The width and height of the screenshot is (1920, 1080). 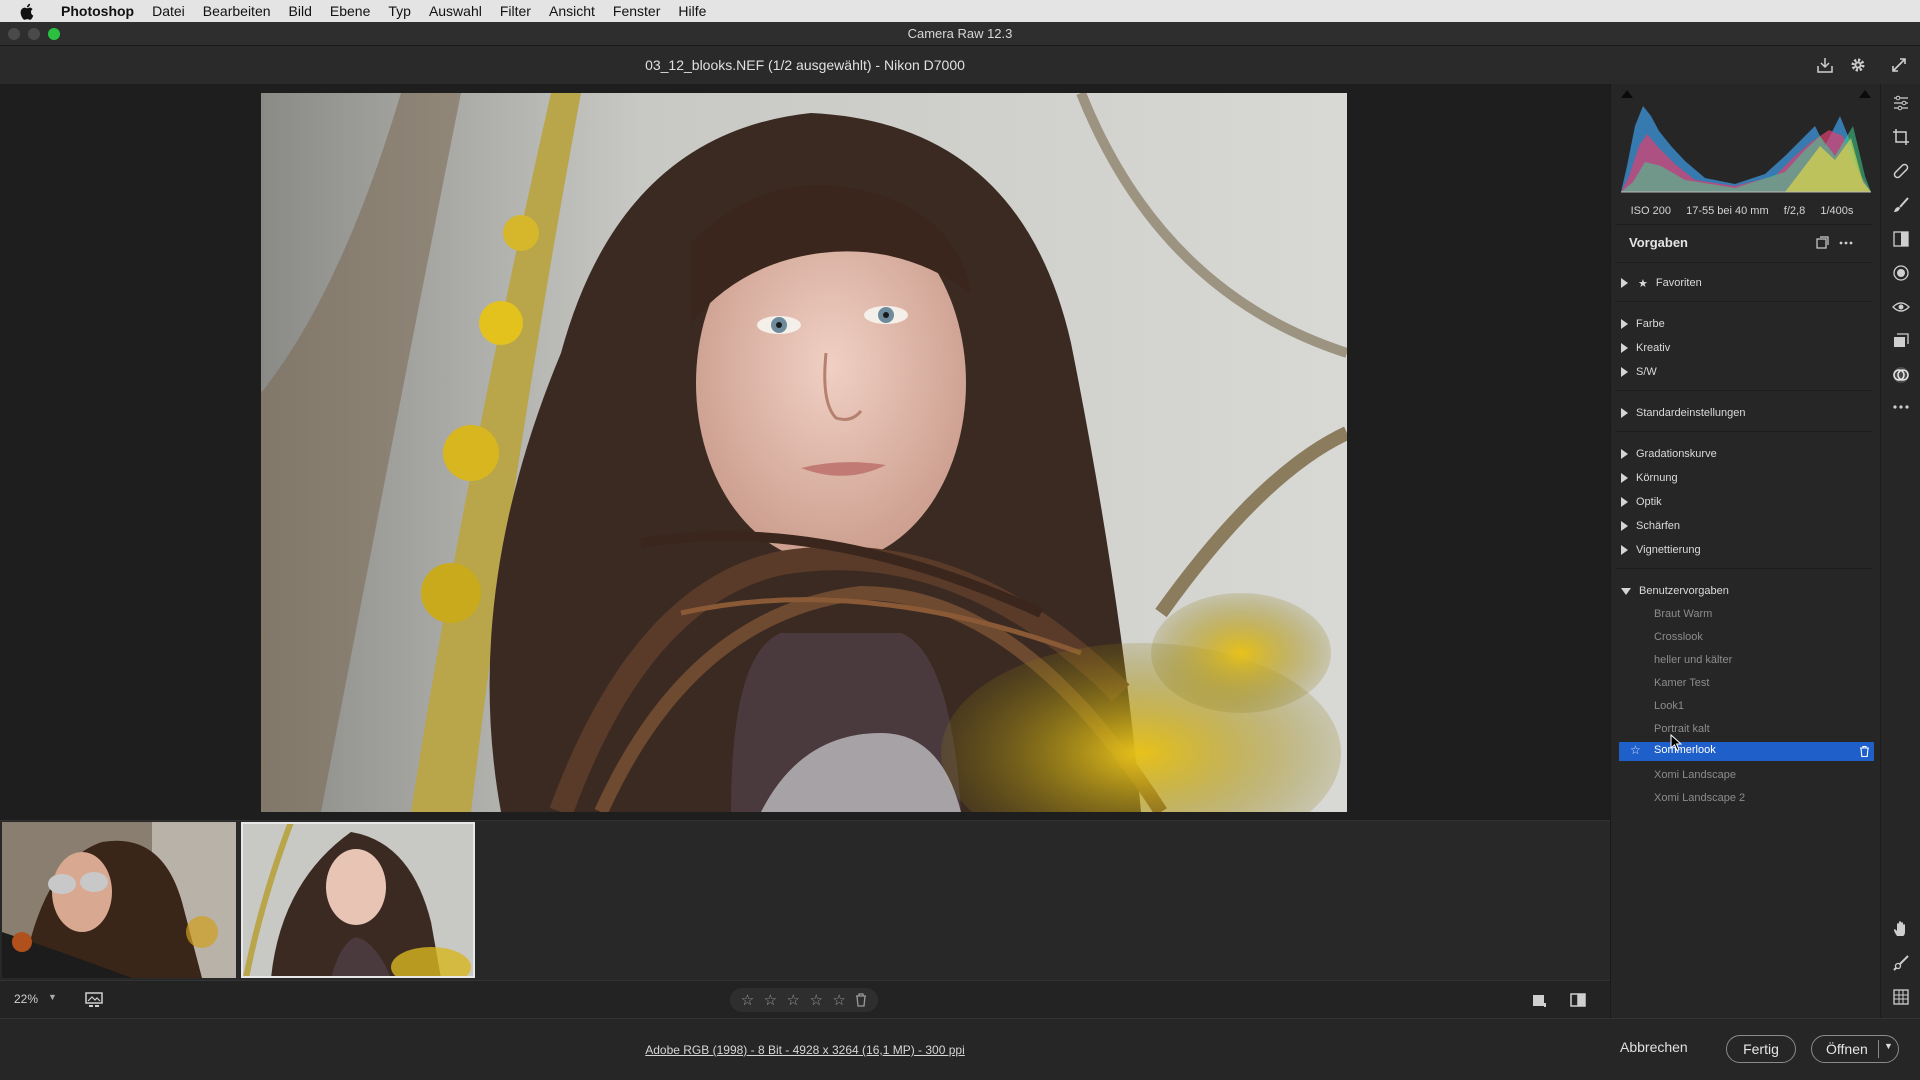 I want to click on preset-group-label: Farbe, so click(x=1650, y=324).